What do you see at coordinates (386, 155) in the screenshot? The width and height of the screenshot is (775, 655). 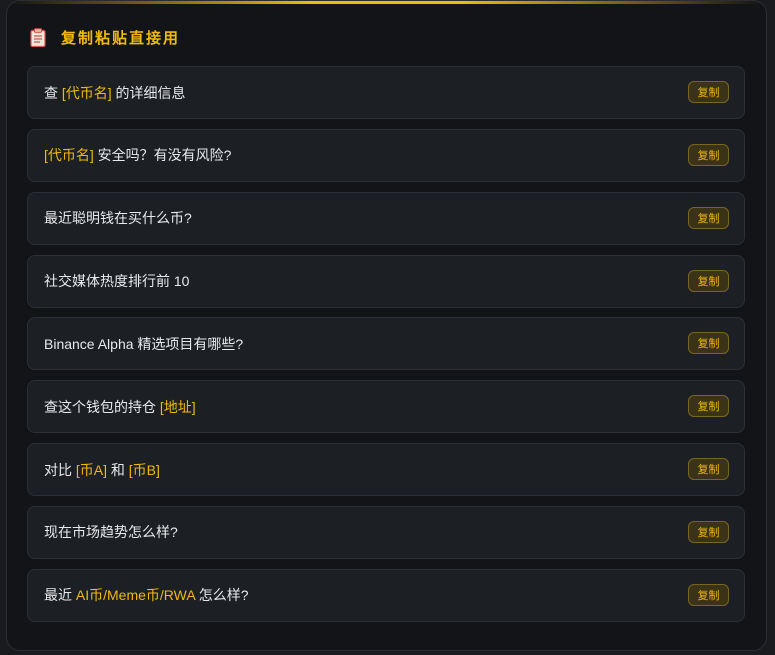 I see `prompt-row: [代币名] 安全吗？有没有风险? 复制` at bounding box center [386, 155].